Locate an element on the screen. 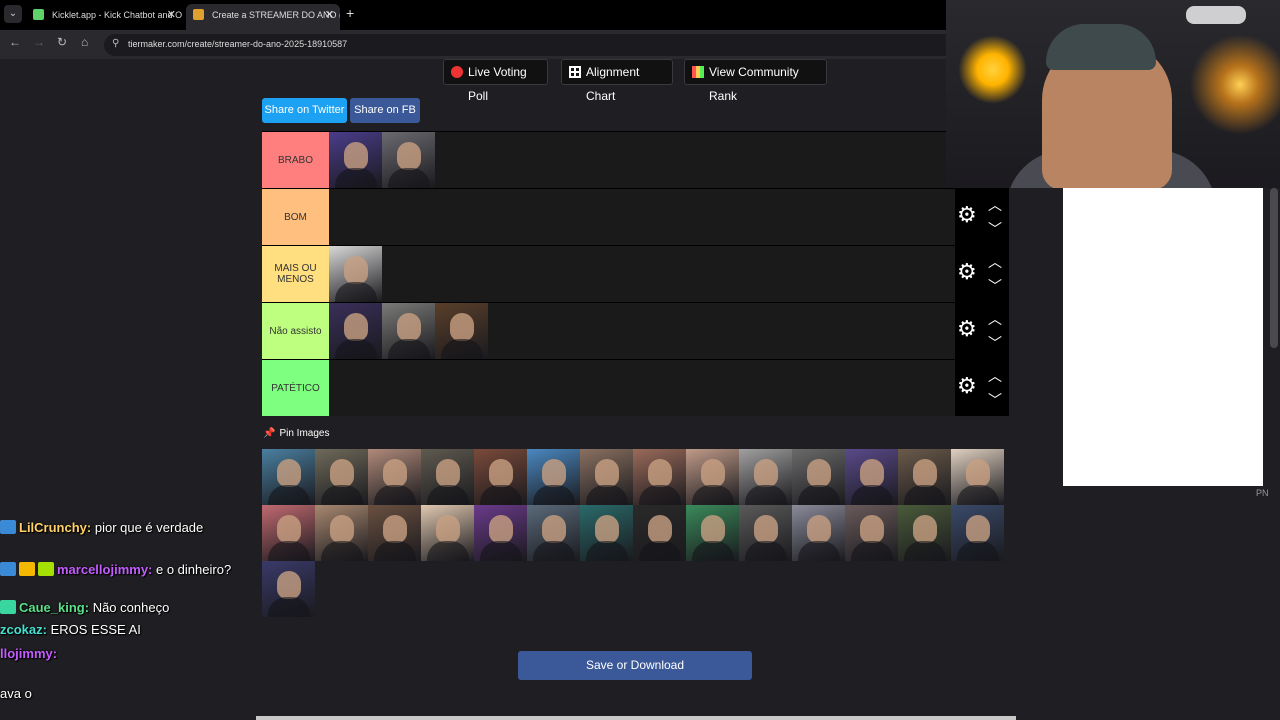 The width and height of the screenshot is (1280, 720). site-info-icon: ⚲ is located at coordinates (115, 43).